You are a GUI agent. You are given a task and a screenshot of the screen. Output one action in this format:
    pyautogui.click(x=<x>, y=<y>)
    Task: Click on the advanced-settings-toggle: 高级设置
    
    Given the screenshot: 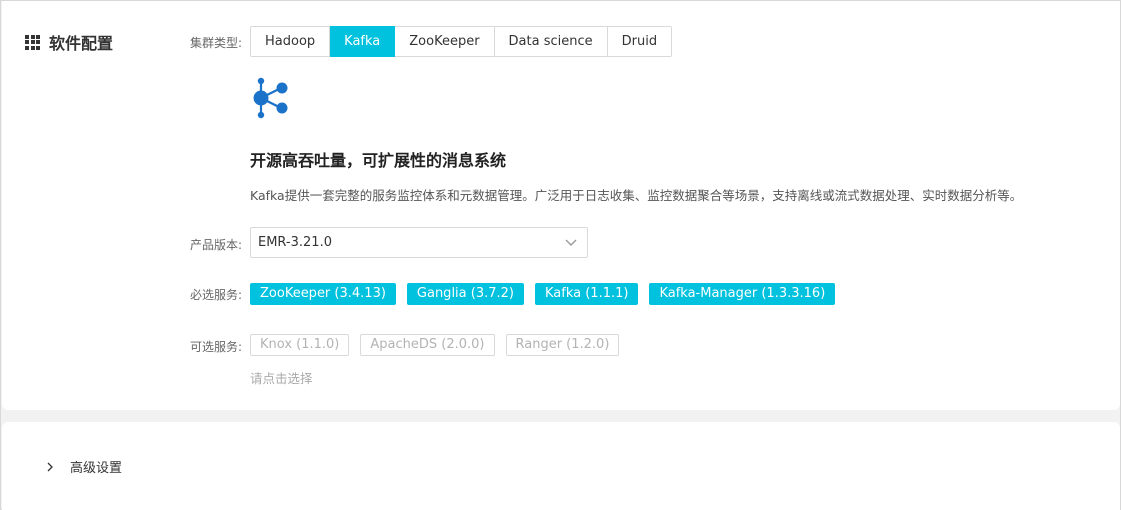 What is the action you would take?
    pyautogui.click(x=84, y=466)
    